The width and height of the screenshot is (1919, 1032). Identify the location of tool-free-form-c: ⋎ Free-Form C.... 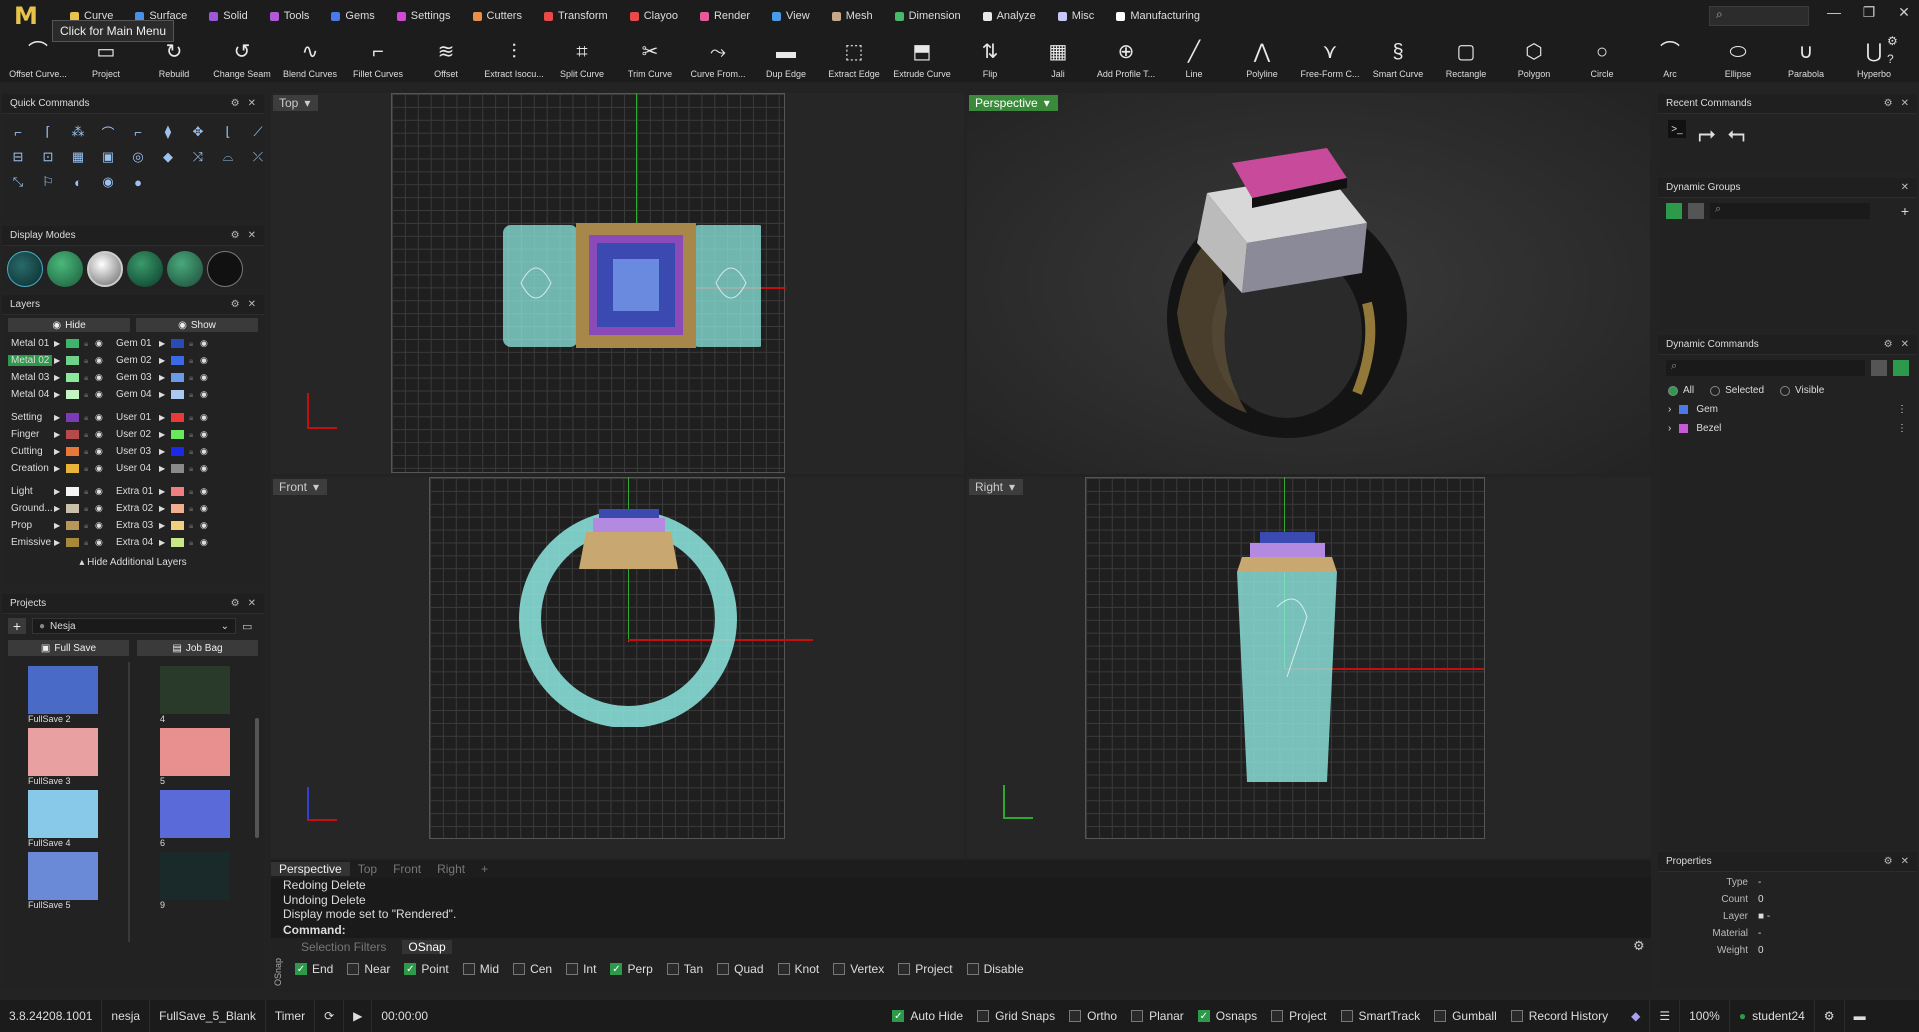
(1330, 57).